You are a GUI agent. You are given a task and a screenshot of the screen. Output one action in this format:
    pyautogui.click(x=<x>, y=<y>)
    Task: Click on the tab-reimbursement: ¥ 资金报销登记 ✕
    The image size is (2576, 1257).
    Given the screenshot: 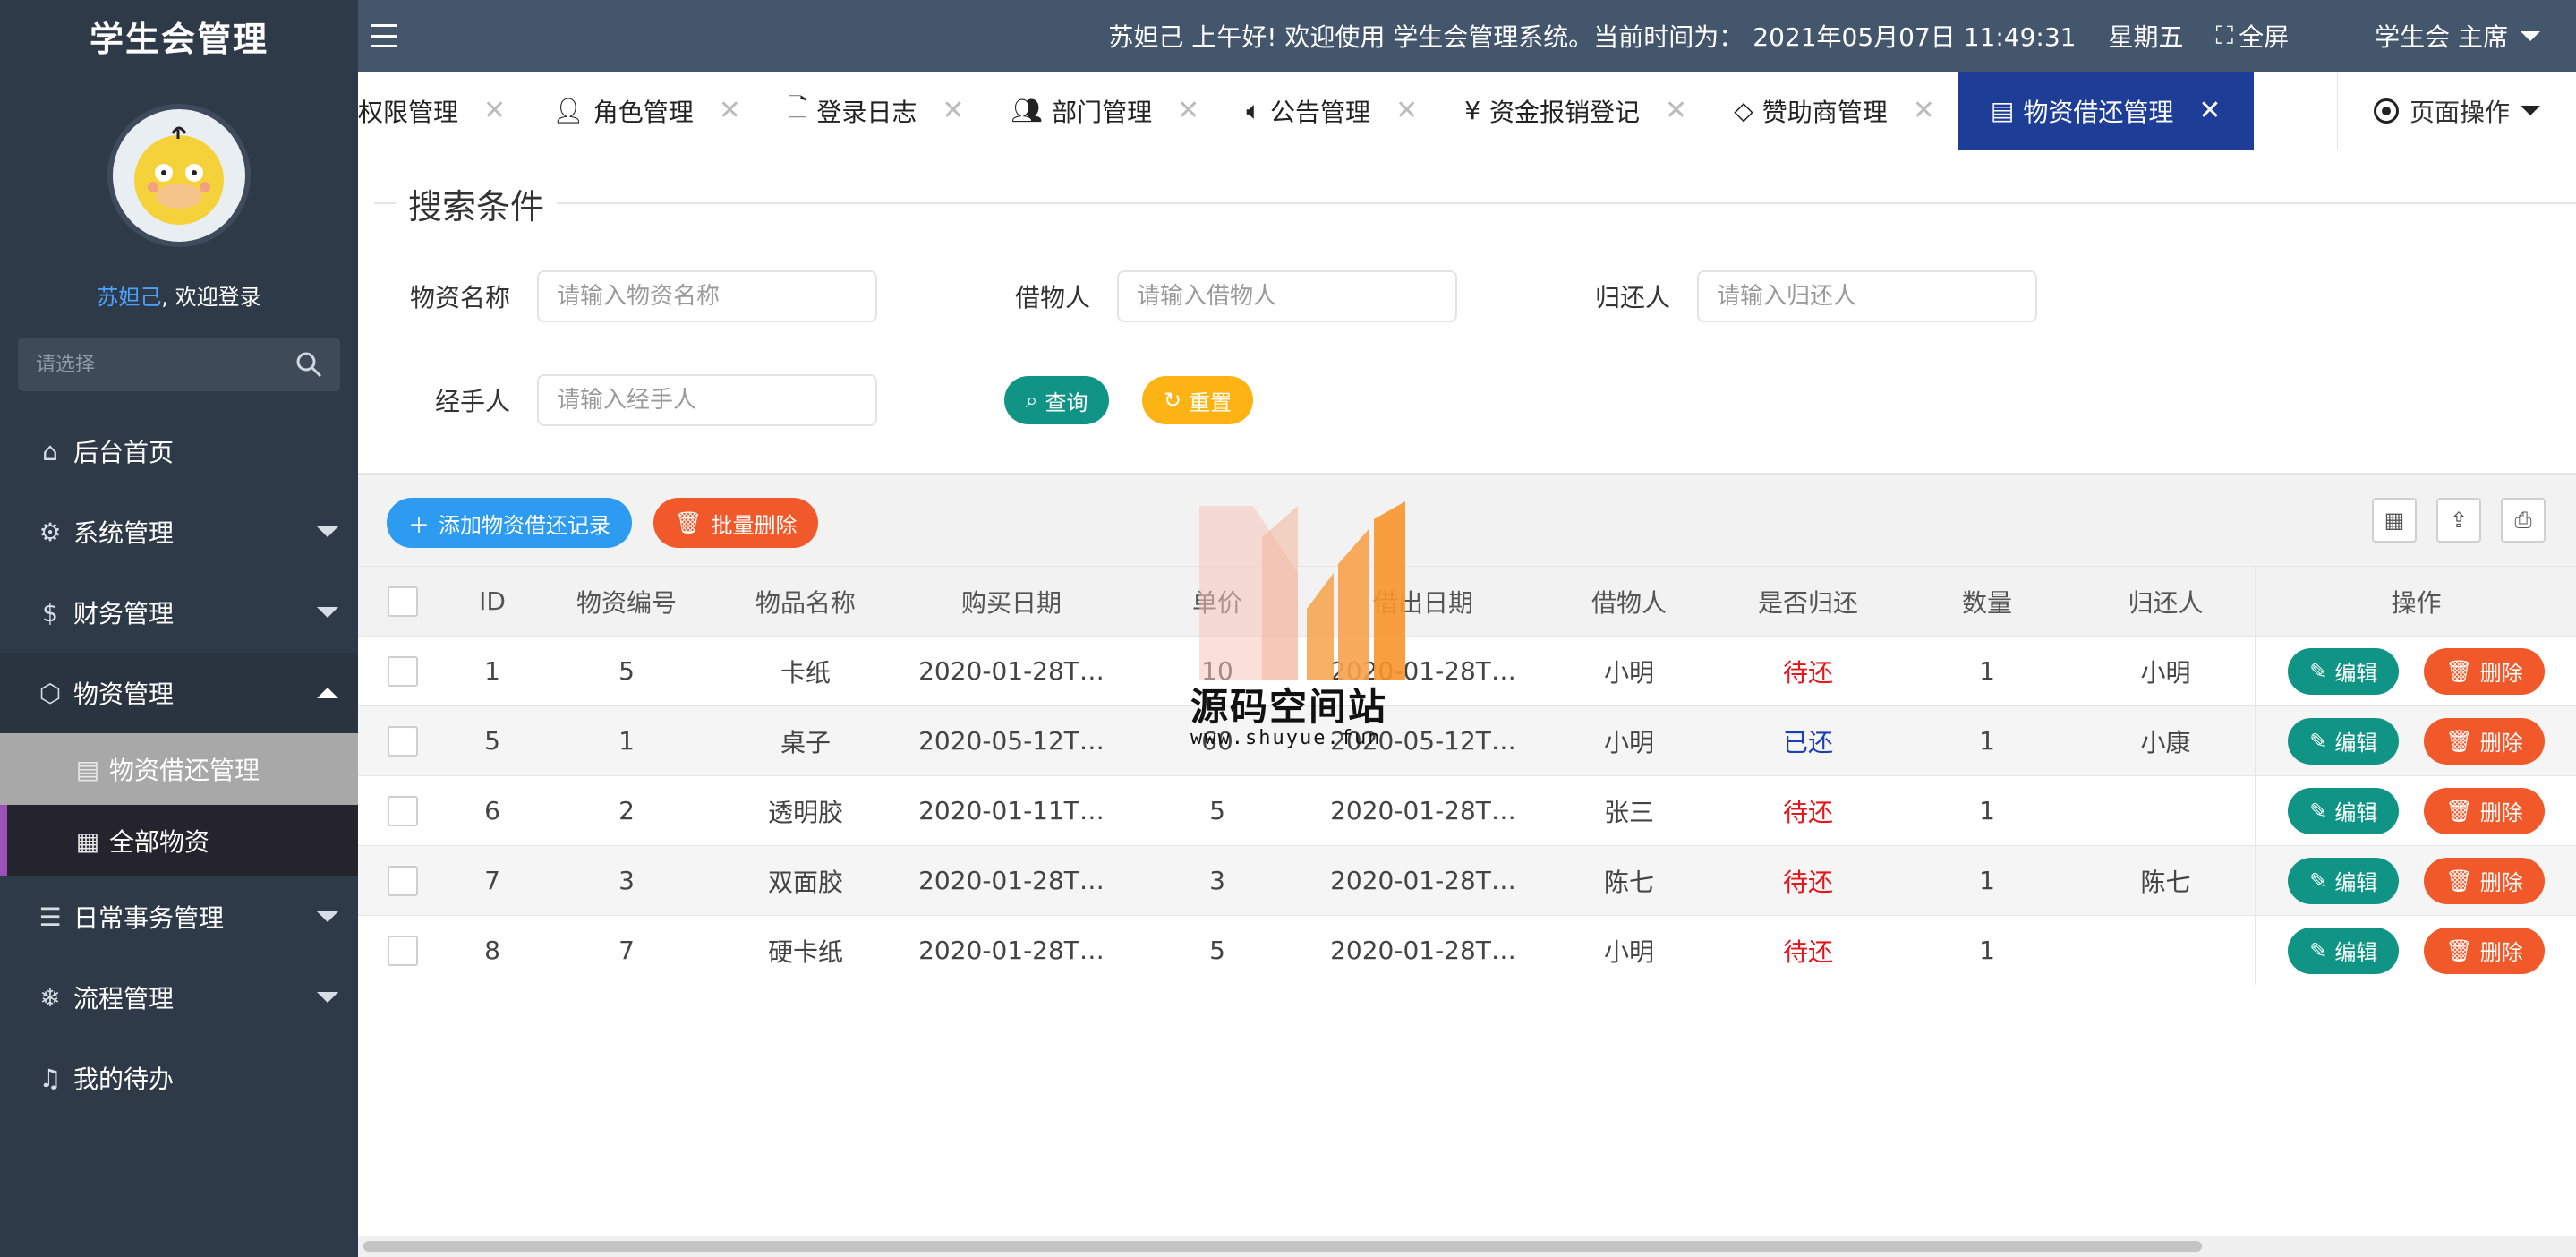 What is the action you would take?
    pyautogui.click(x=1575, y=111)
    